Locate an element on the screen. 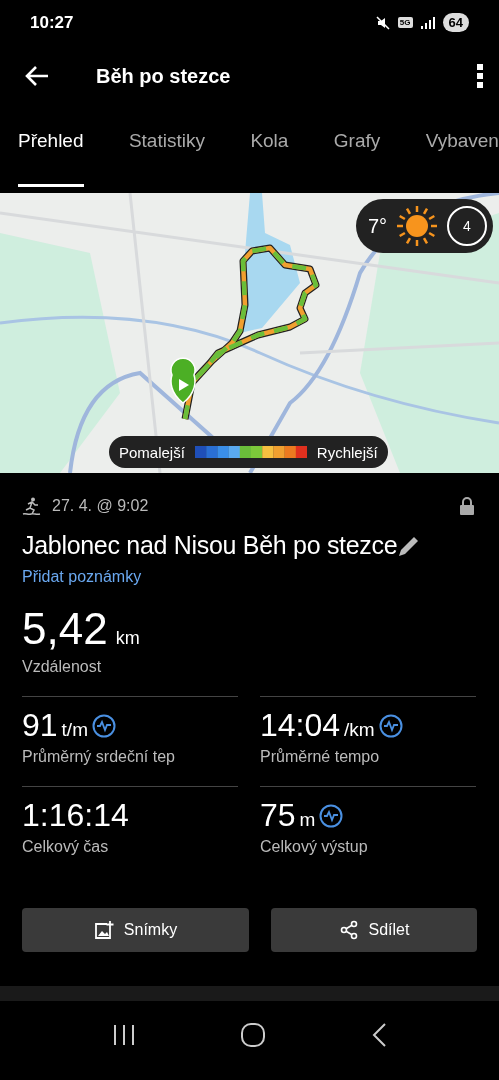 Image resolution: width=499 pixels, height=1080 pixels. stat-label: Celkový čas is located at coordinates (66, 847).